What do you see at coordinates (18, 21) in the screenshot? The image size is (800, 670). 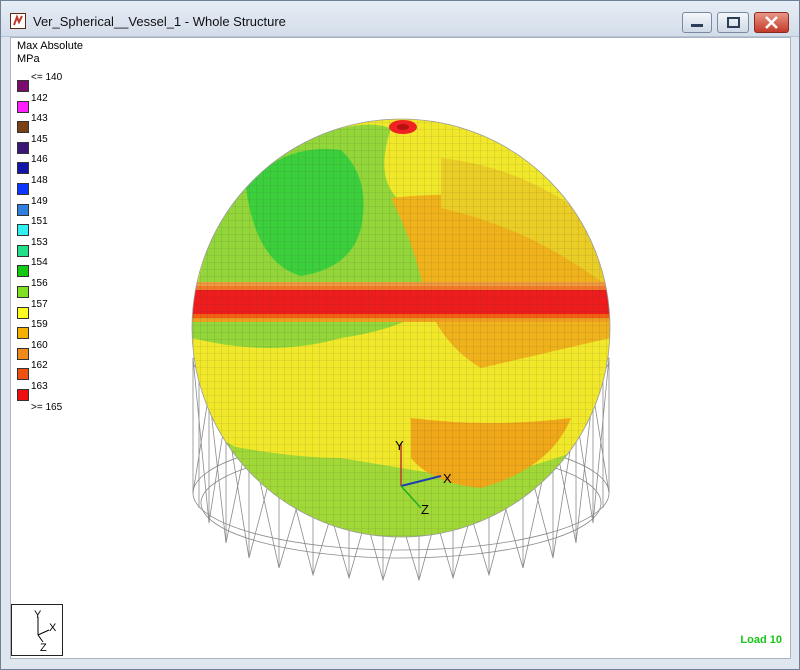 I see `app-icon` at bounding box center [18, 21].